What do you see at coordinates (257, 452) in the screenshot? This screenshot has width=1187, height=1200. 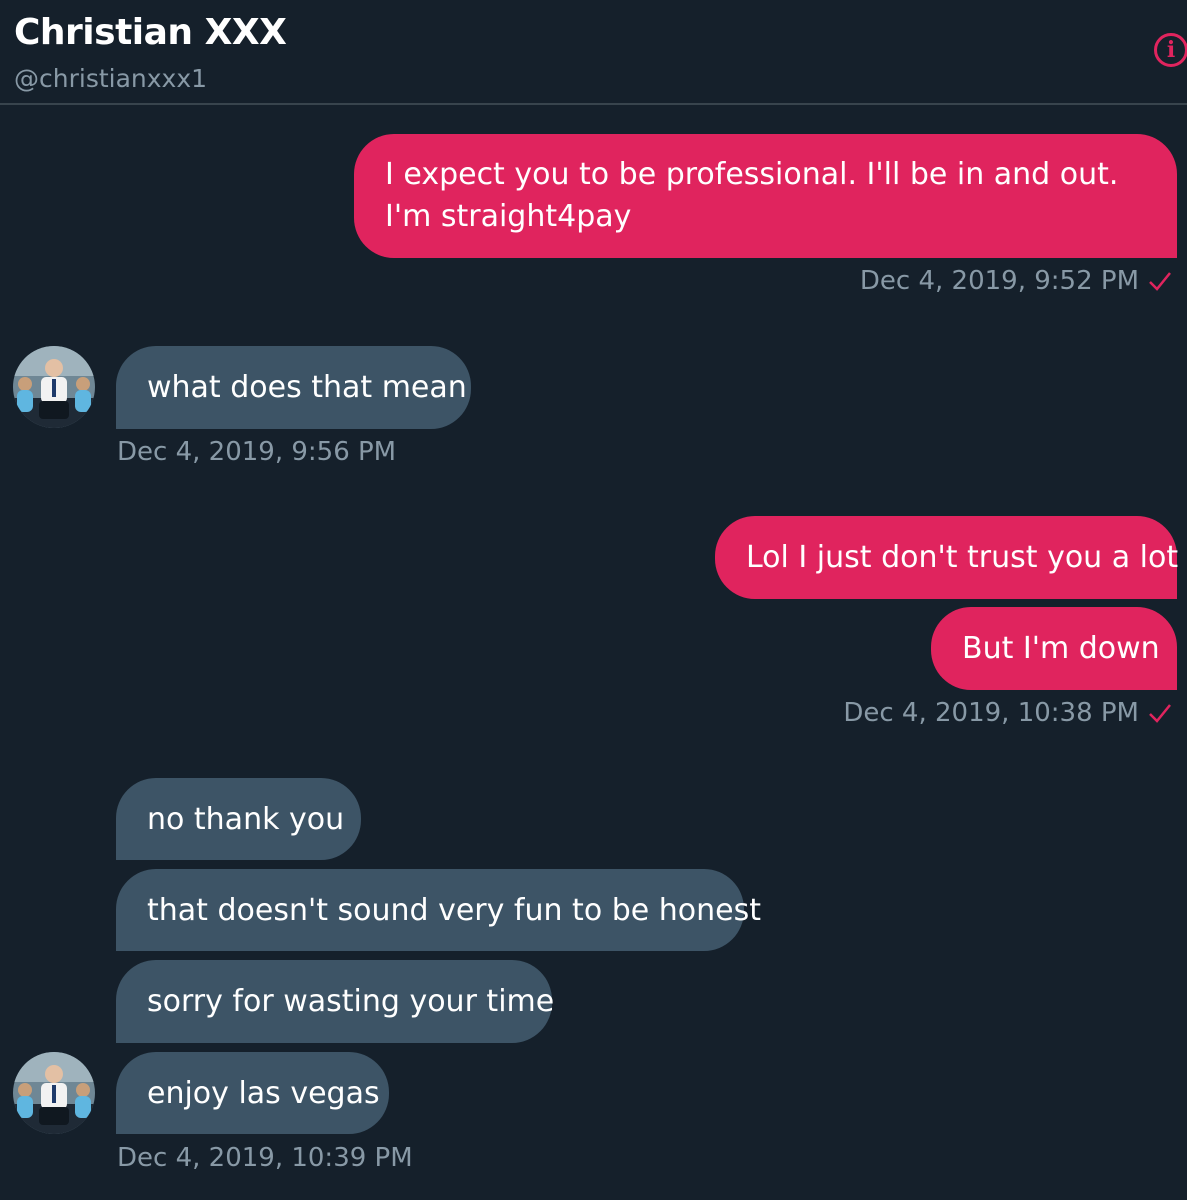 I see `received-message-timestamp: Dec 4, 2019, 9:56 PM` at bounding box center [257, 452].